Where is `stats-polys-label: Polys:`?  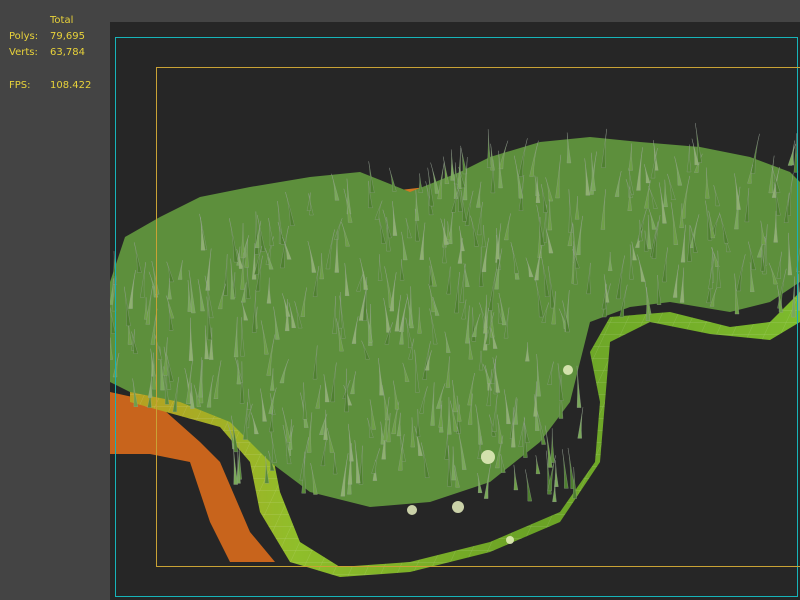
stats-polys-label: Polys: is located at coordinates (24, 36).